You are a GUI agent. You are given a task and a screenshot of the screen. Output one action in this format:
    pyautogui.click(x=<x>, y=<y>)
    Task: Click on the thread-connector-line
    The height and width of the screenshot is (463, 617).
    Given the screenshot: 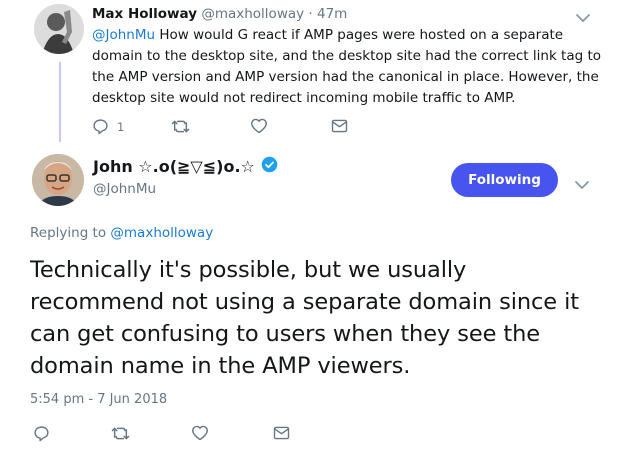 What is the action you would take?
    pyautogui.click(x=60, y=102)
    